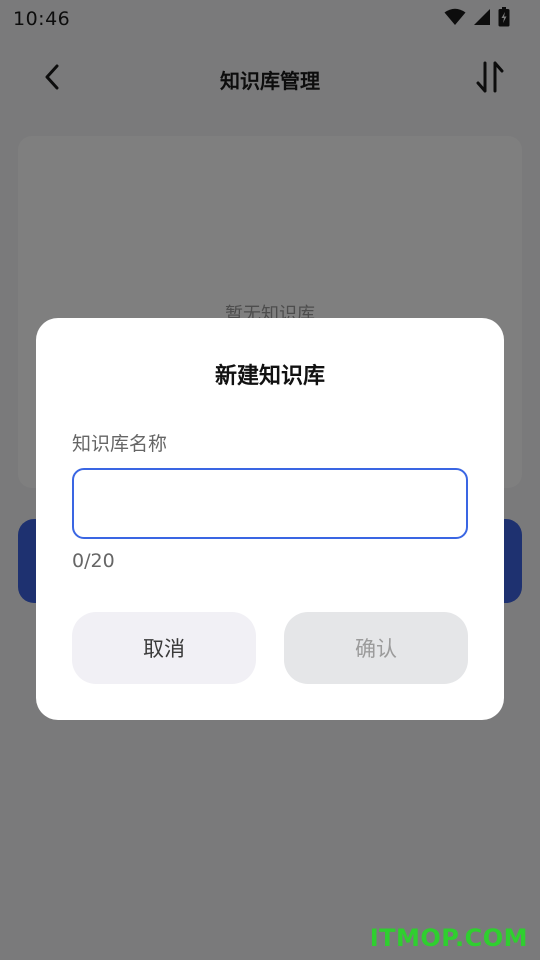 The height and width of the screenshot is (960, 540). I want to click on character-counter: 0/20, so click(93, 561).